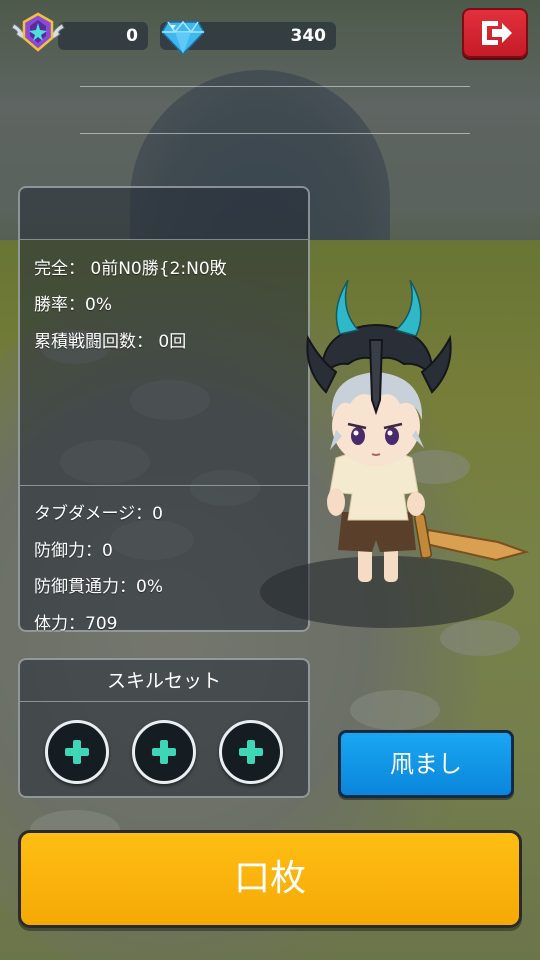 The height and width of the screenshot is (960, 540). I want to click on main-action-button: 口枚, so click(270, 879).